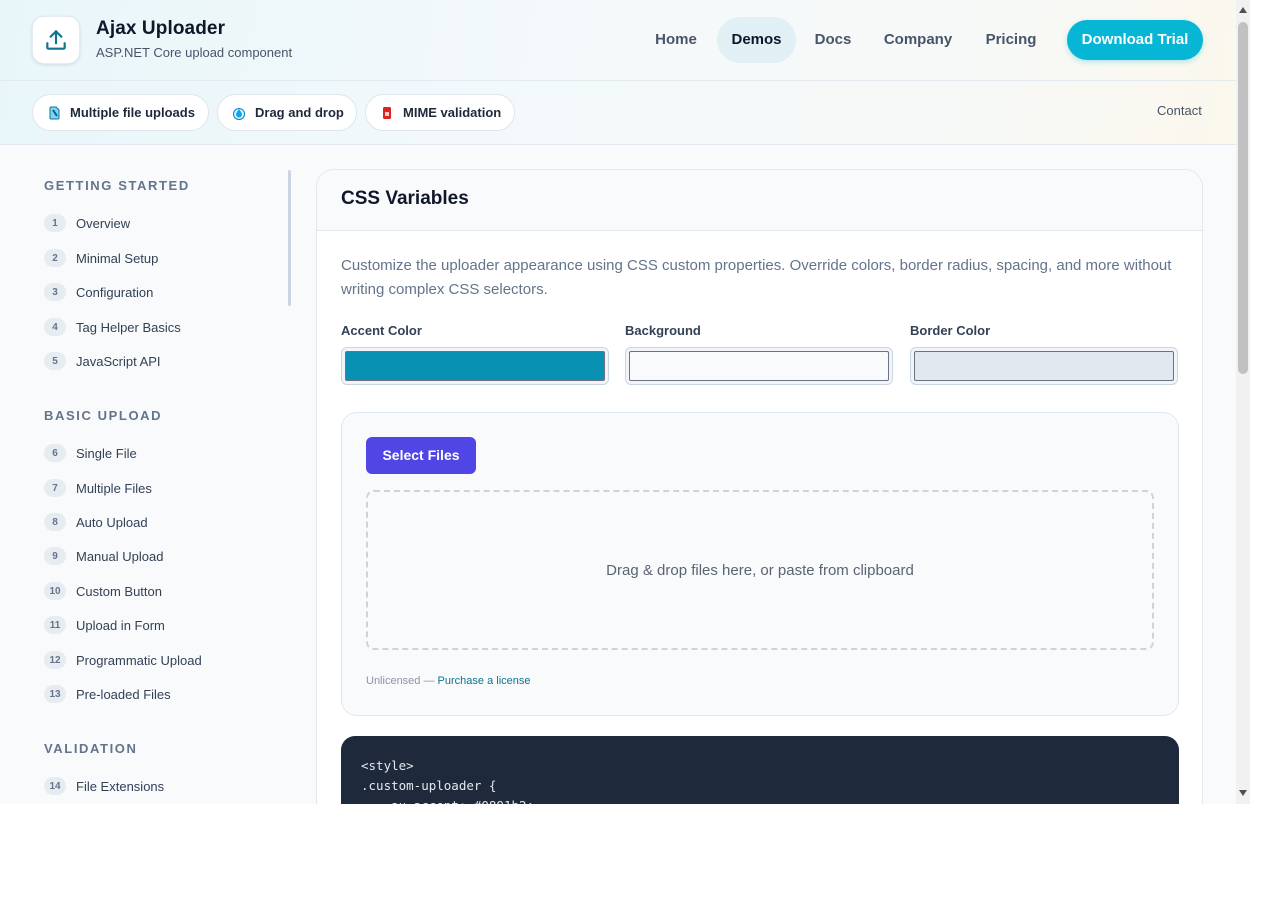  I want to click on code-line: --au-accent: #0891b2;, so click(760, 800).